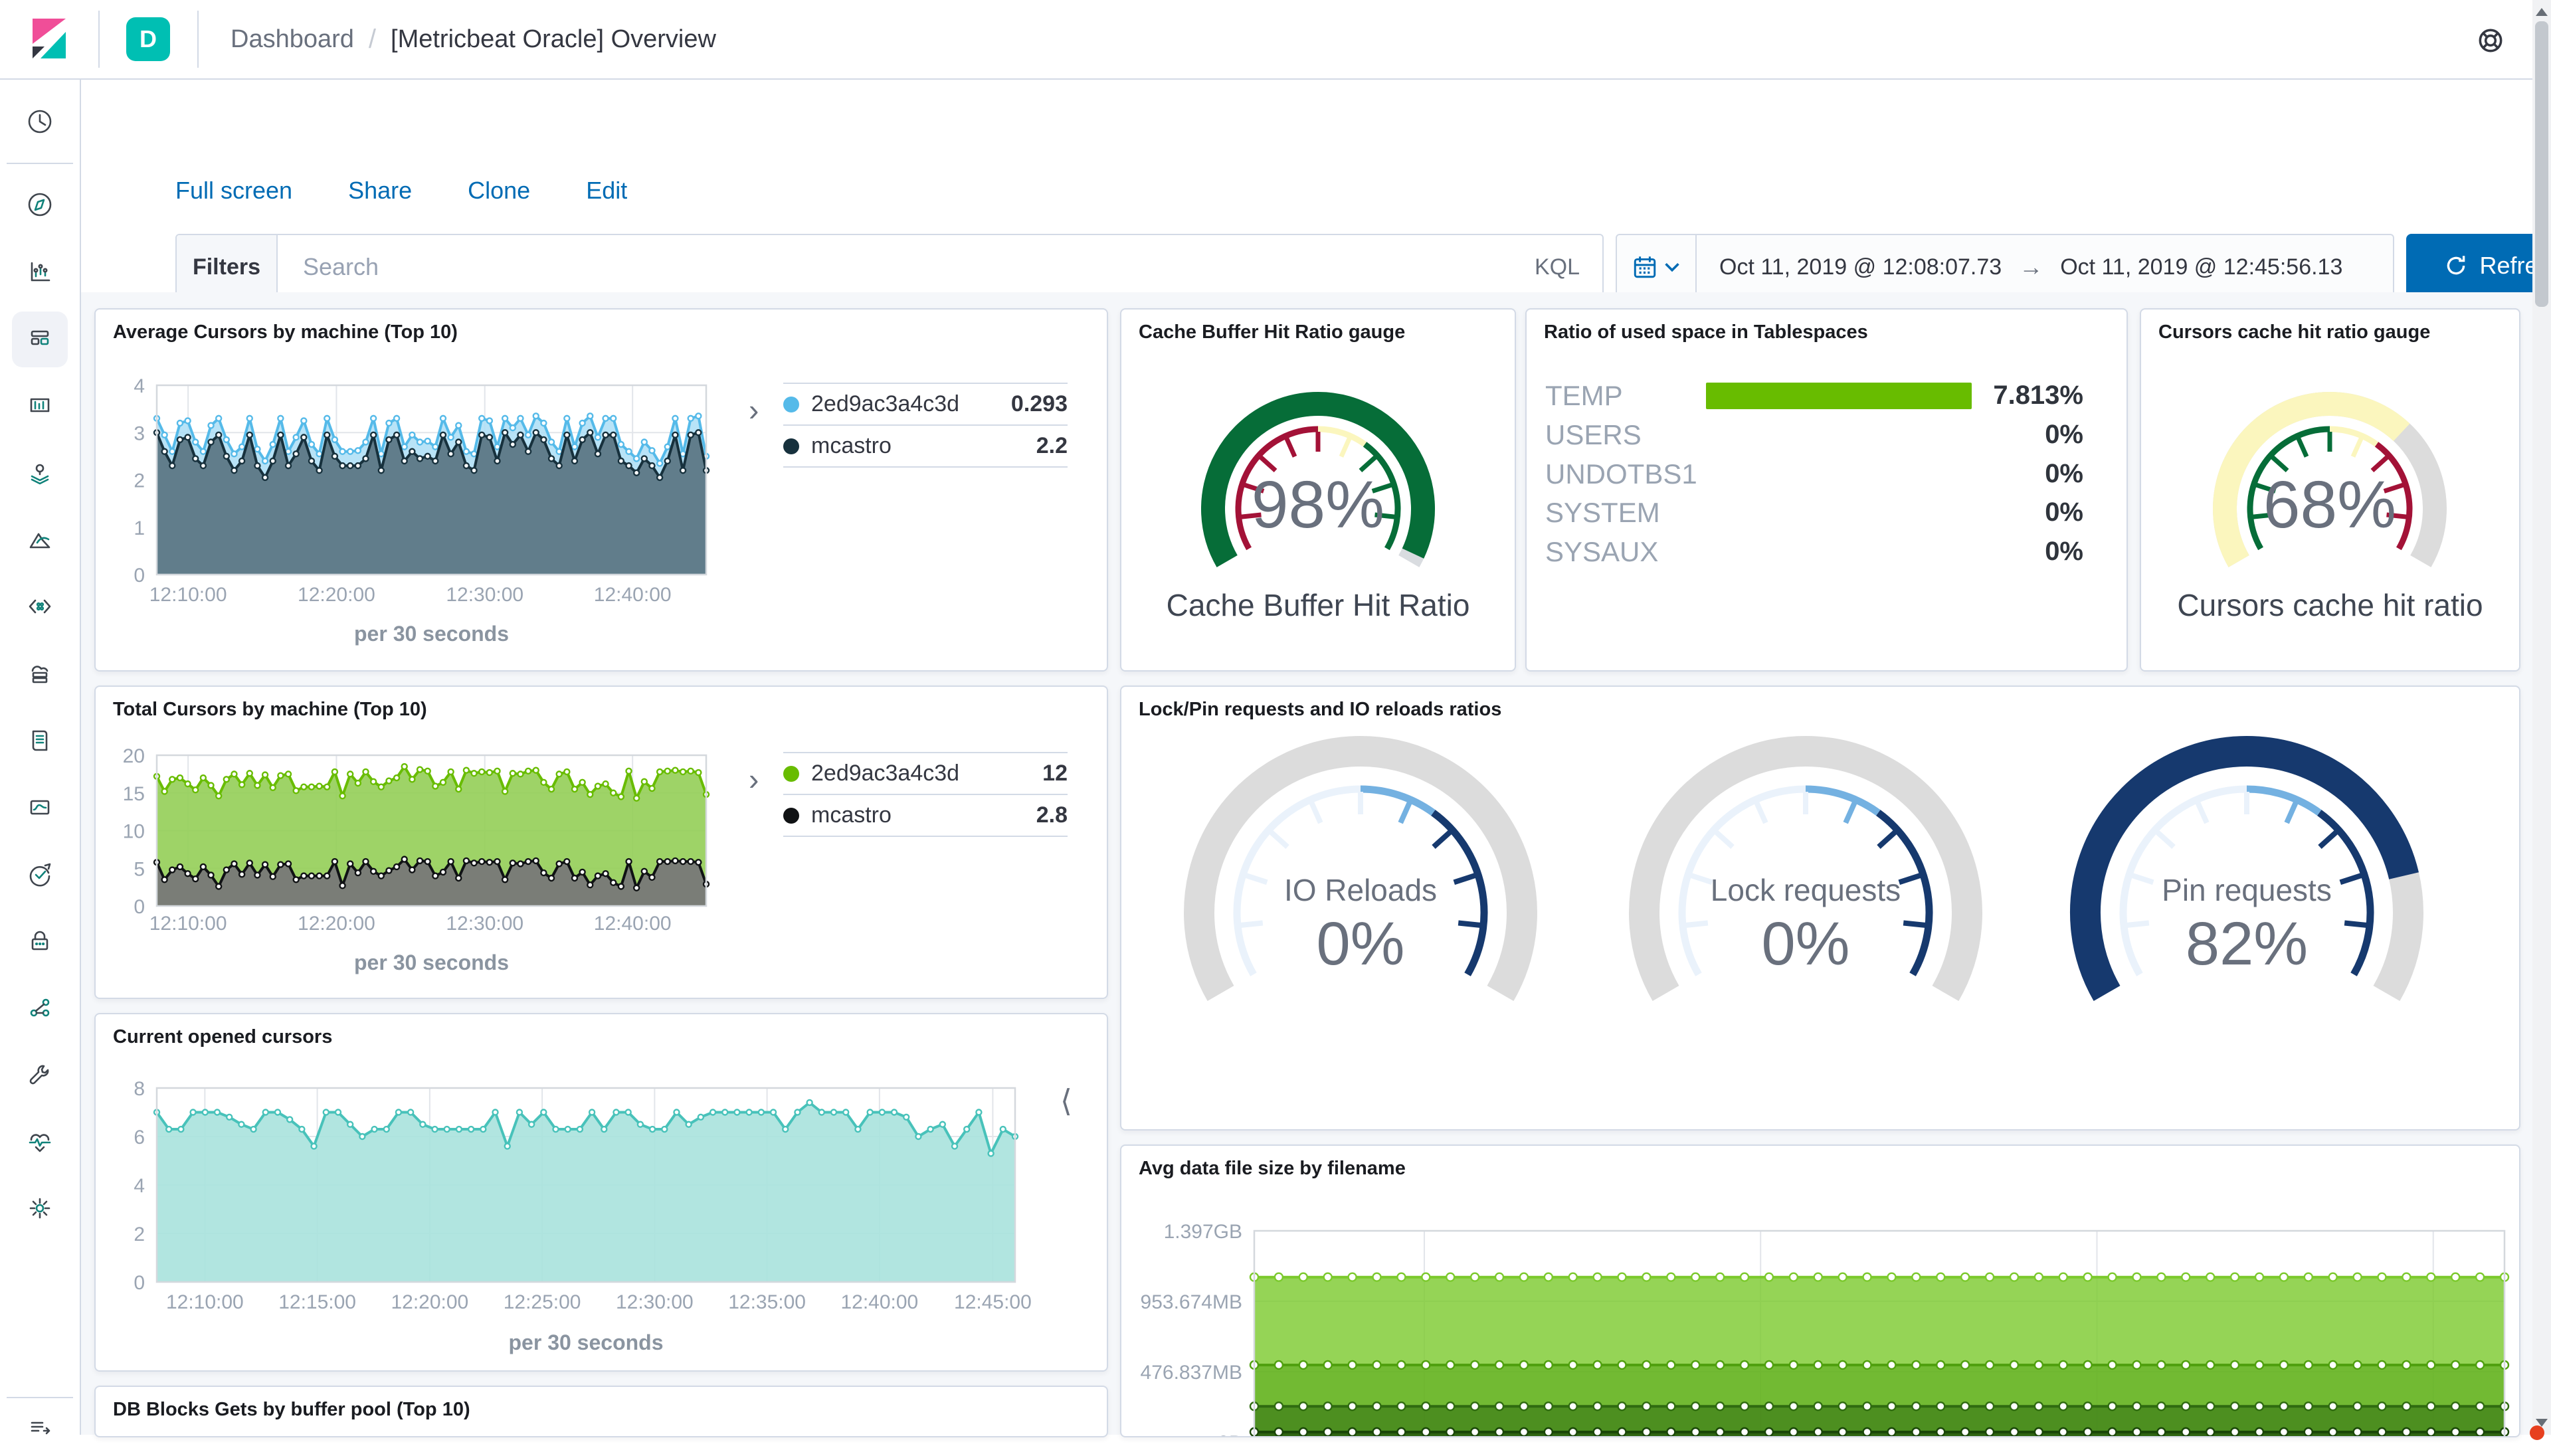  What do you see at coordinates (1066, 1101) in the screenshot?
I see `legend-collapse-icon: ⟨` at bounding box center [1066, 1101].